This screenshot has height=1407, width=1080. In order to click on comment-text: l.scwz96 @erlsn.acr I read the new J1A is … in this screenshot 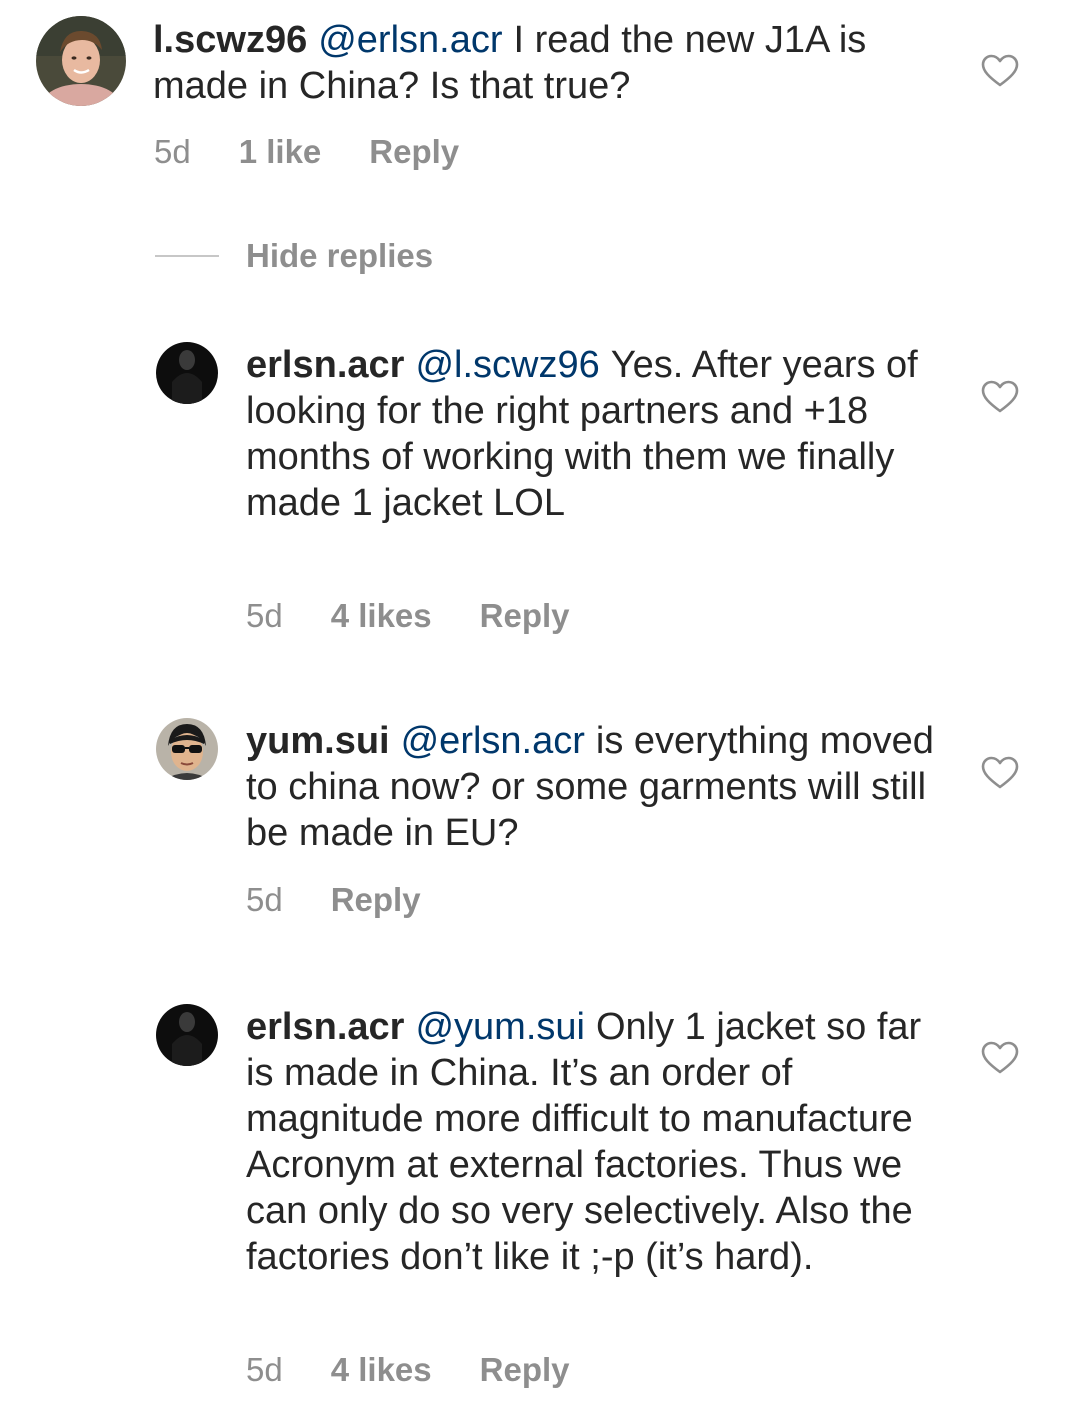, I will do `click(543, 63)`.